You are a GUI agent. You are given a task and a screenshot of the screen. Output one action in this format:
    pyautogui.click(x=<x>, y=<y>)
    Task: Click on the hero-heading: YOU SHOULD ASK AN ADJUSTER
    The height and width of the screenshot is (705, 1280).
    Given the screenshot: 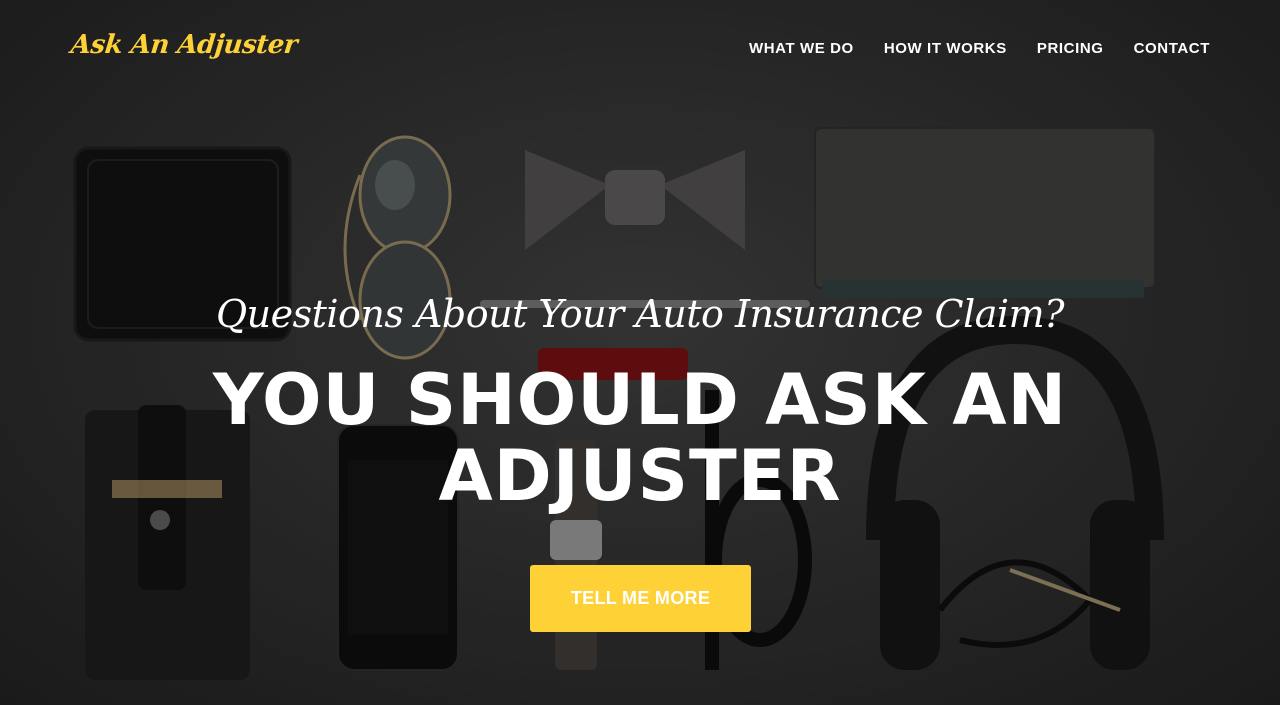 What is the action you would take?
    pyautogui.click(x=640, y=438)
    